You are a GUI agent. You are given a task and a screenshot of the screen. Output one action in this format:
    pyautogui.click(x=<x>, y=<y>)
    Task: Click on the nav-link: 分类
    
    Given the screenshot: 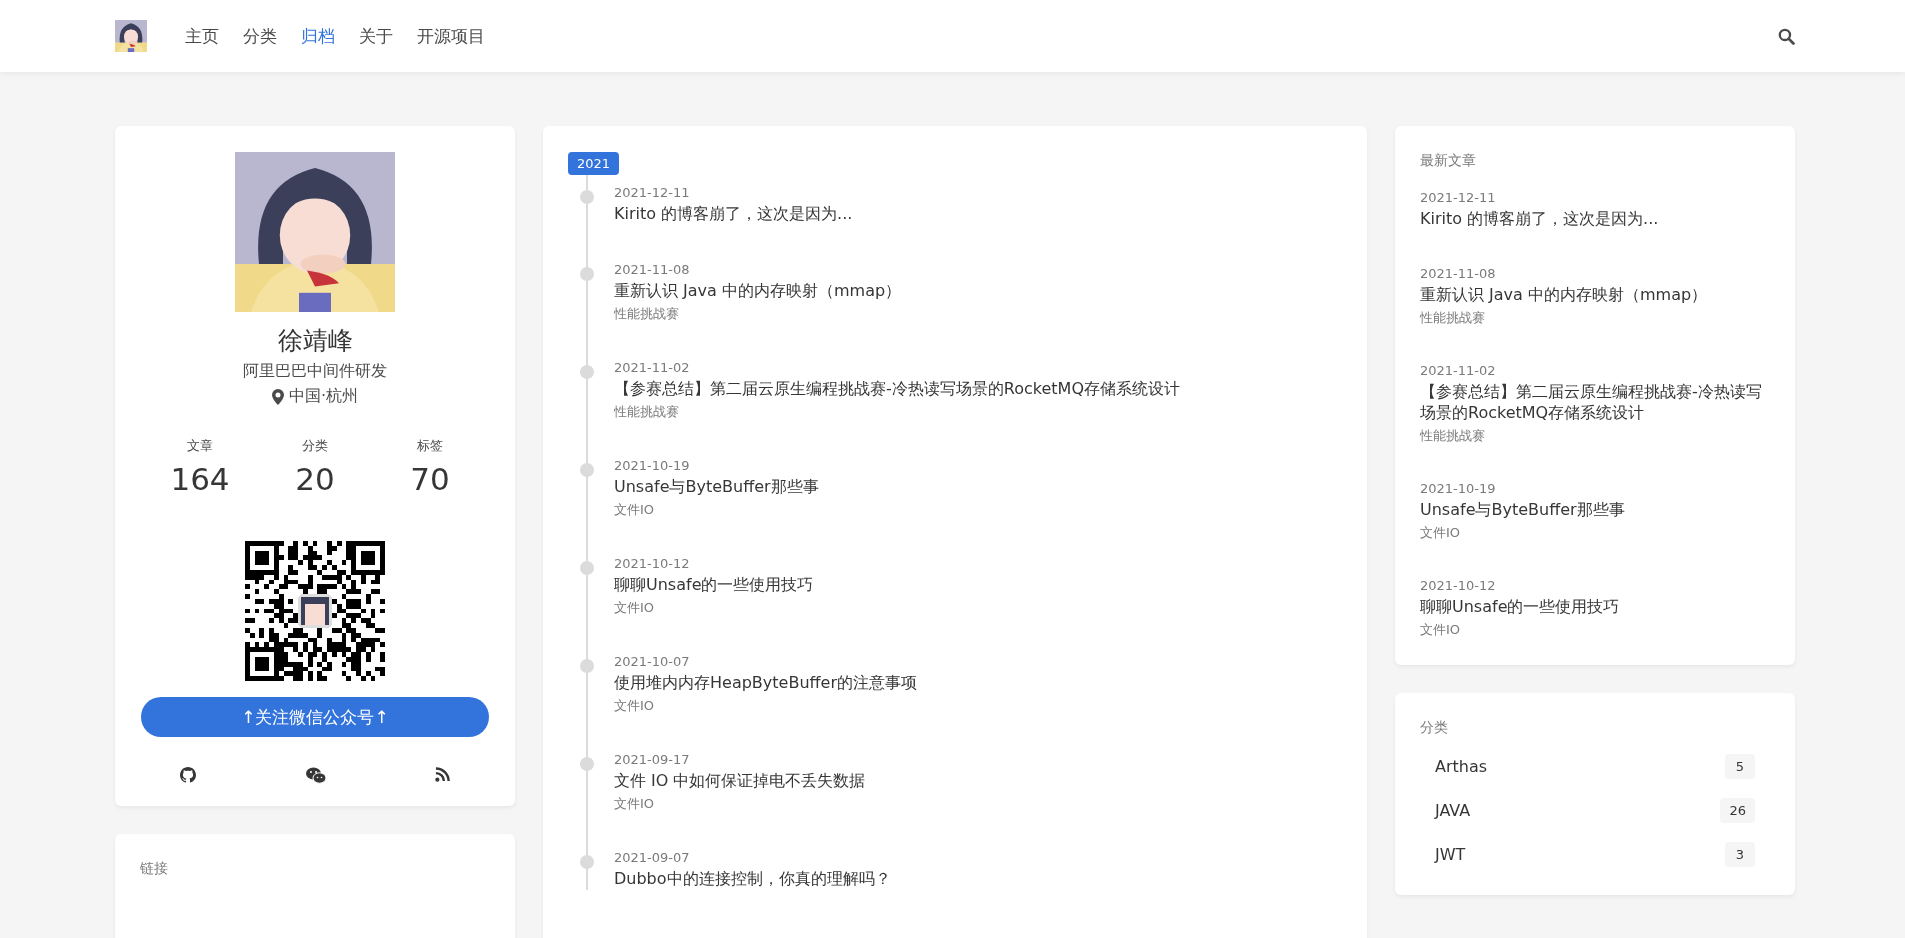 What is the action you would take?
    pyautogui.click(x=260, y=36)
    